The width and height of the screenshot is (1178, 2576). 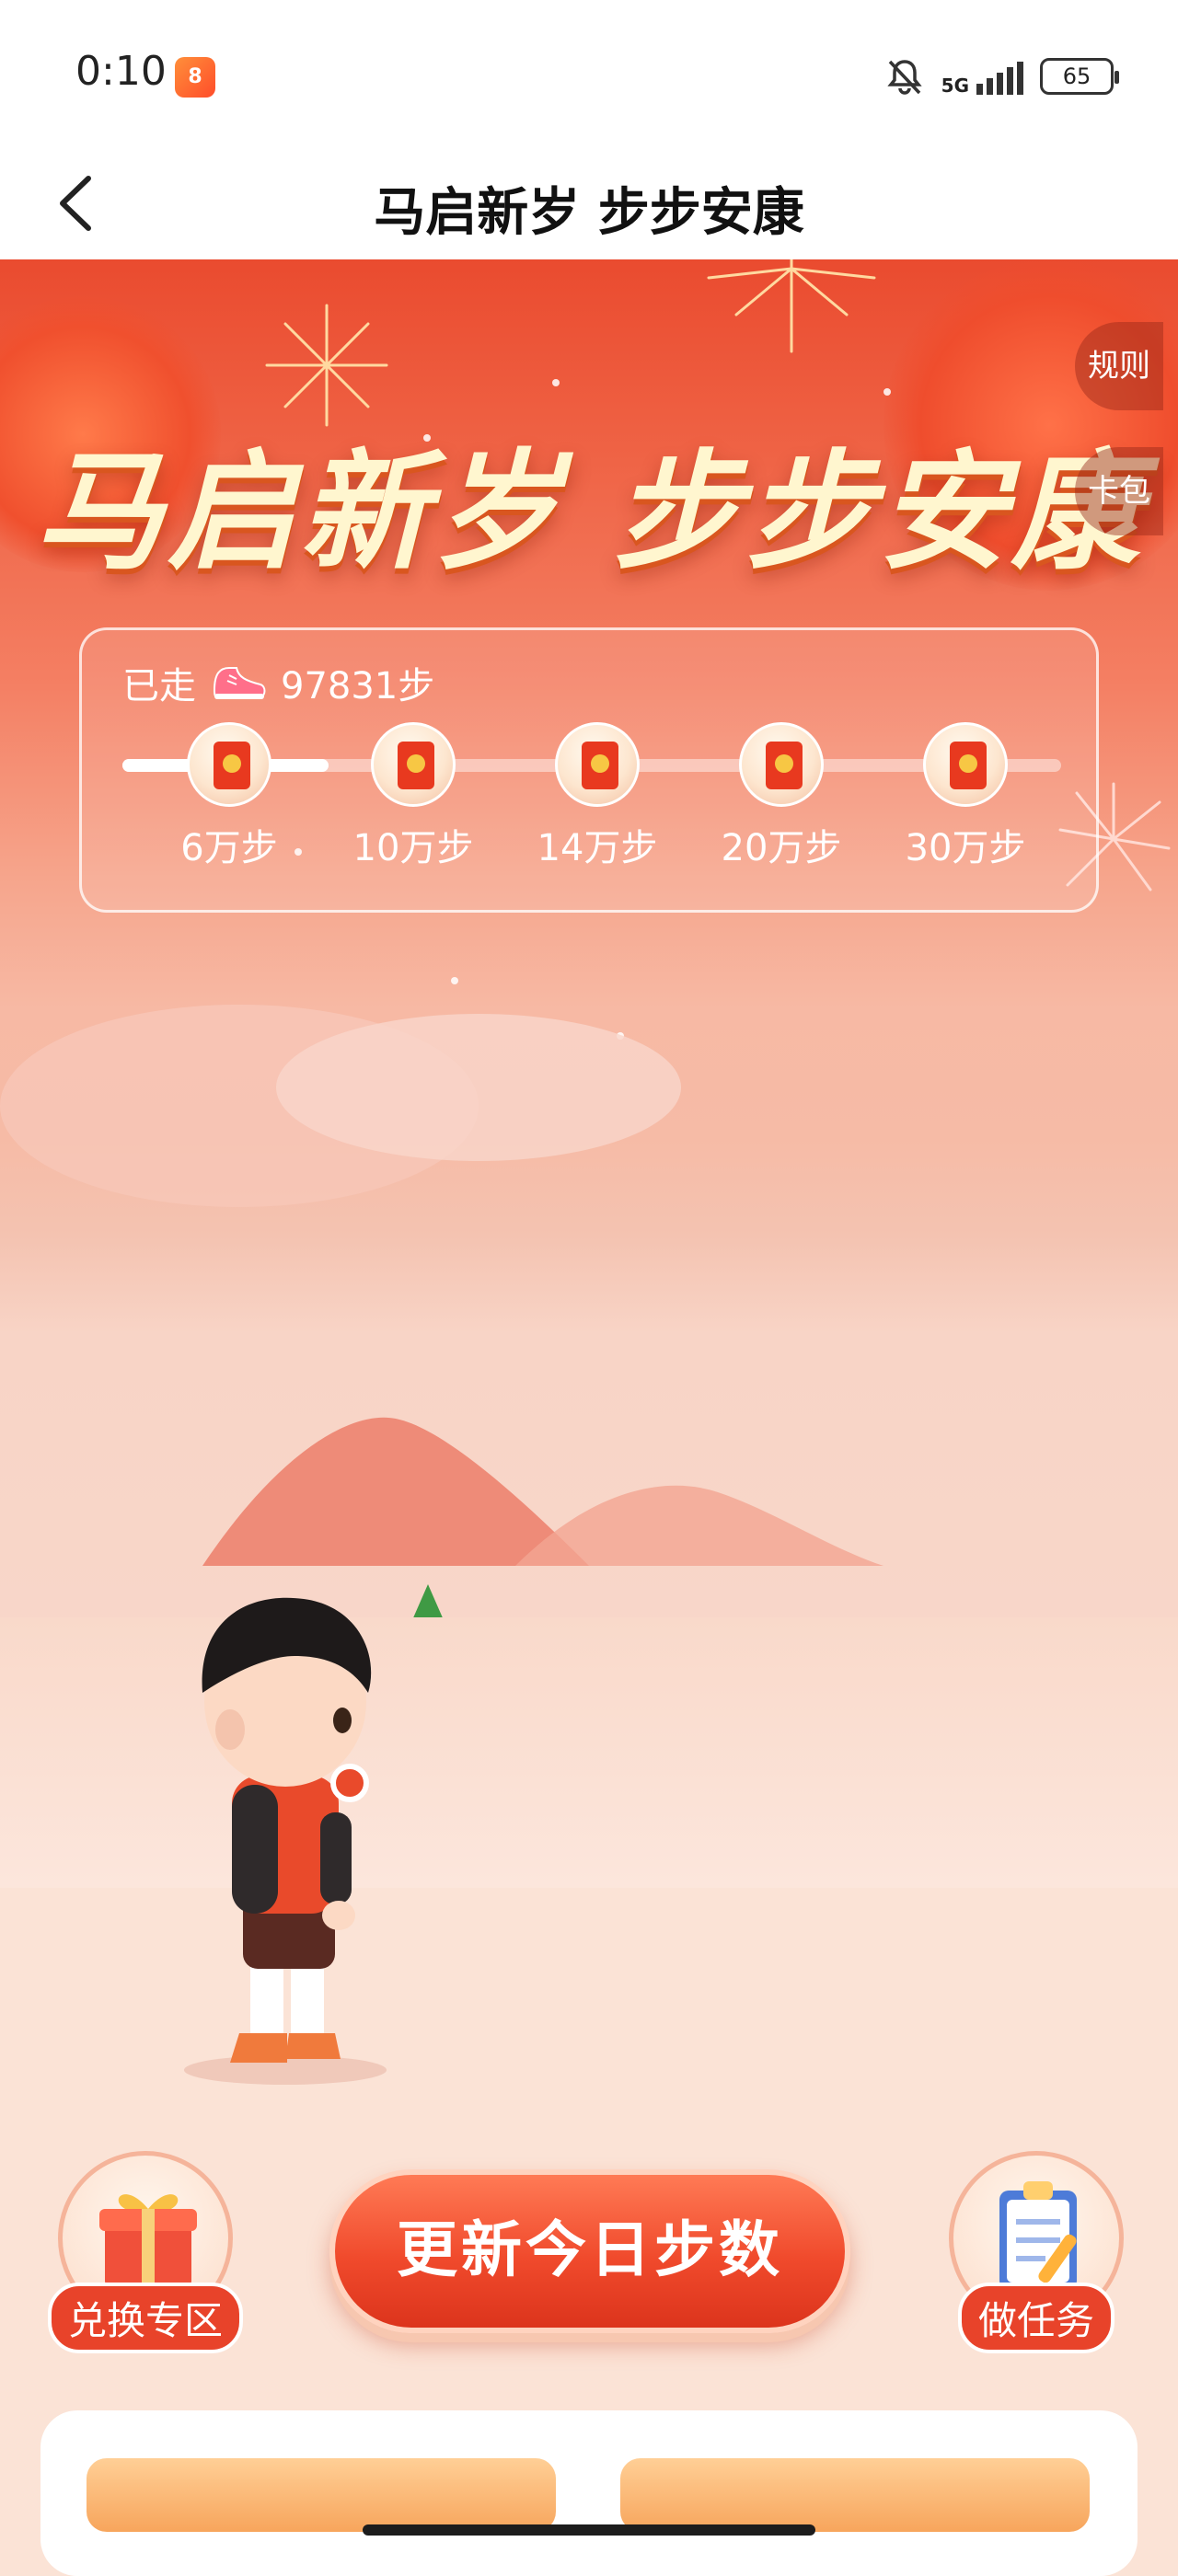 I want to click on rules-button: 规则, so click(x=1119, y=366).